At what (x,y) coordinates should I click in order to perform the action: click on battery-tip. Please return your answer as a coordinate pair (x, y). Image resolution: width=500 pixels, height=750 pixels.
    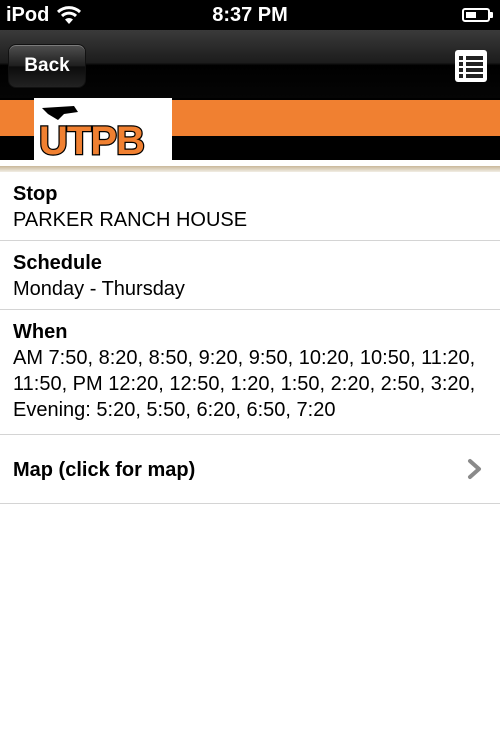
    Looking at the image, I should click on (491, 15).